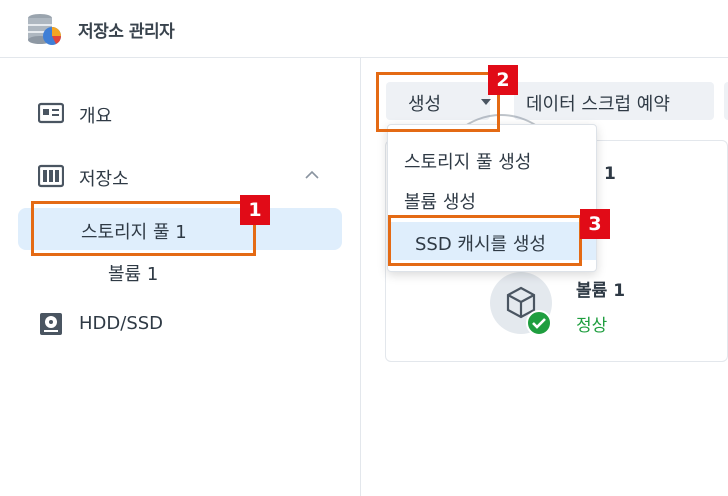 This screenshot has height=496, width=728. Describe the element at coordinates (595, 224) in the screenshot. I see `callout-badge-3: 3` at that location.